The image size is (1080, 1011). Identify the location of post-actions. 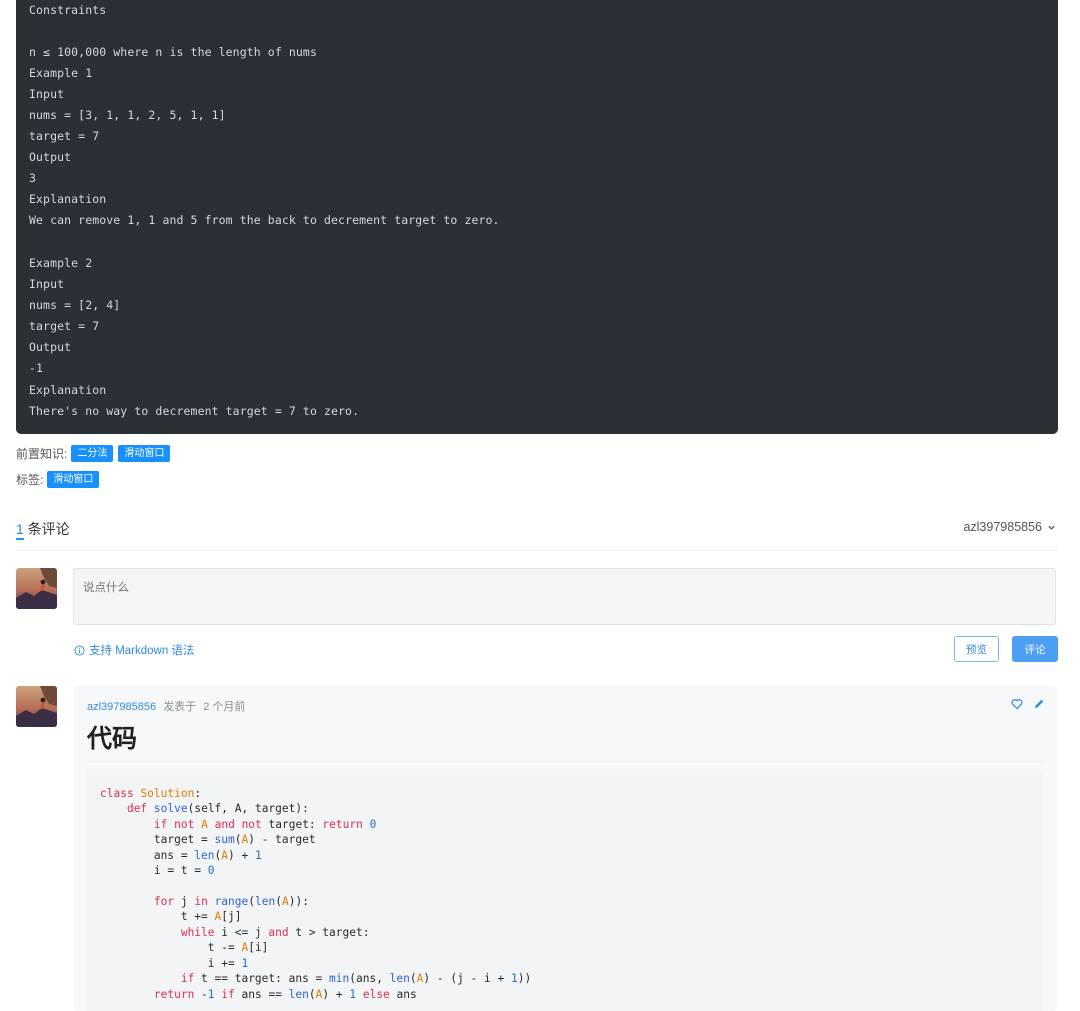
(1028, 704).